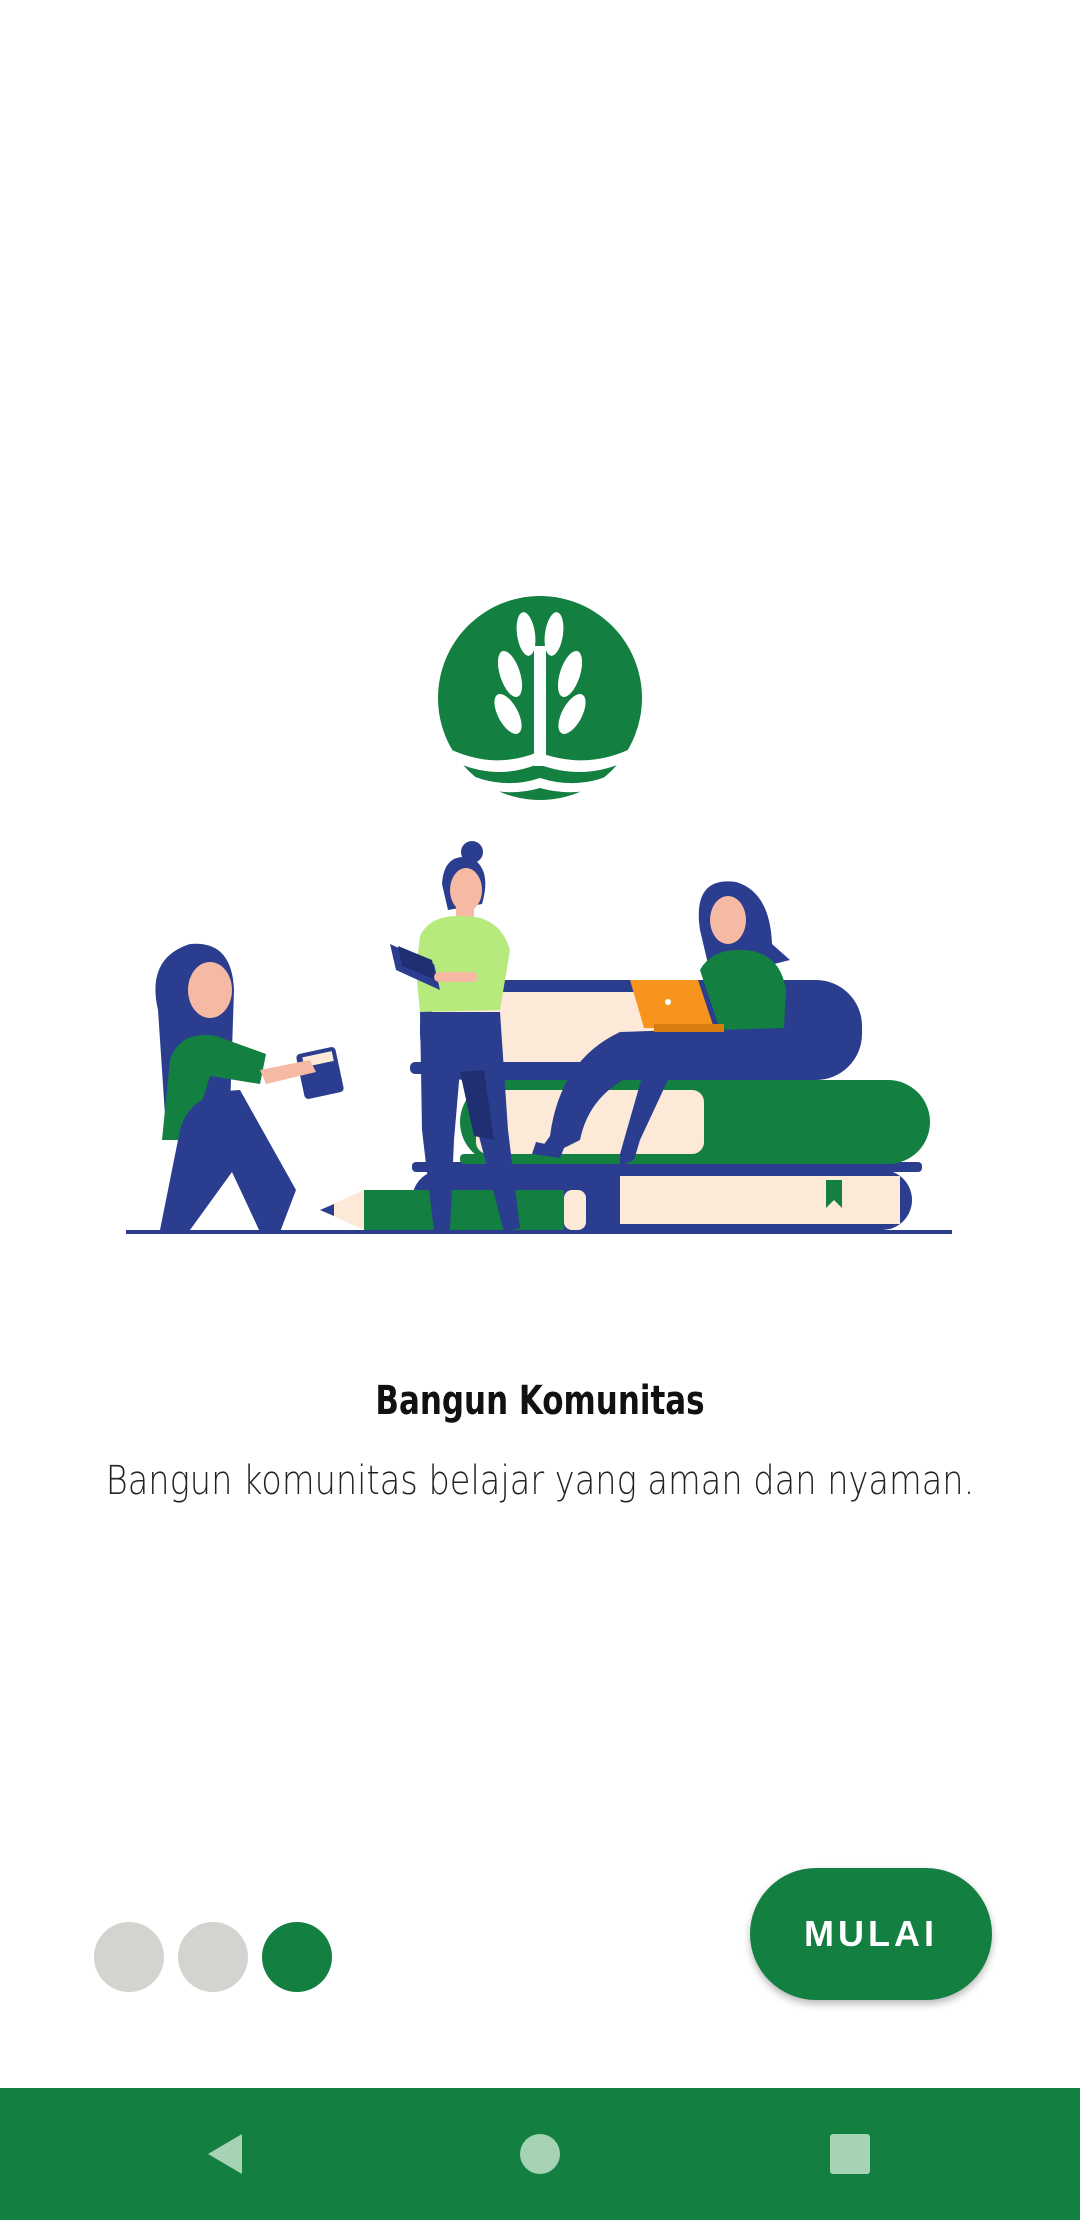 The image size is (1080, 2220). I want to click on back-triangle-icon, so click(225, 2154).